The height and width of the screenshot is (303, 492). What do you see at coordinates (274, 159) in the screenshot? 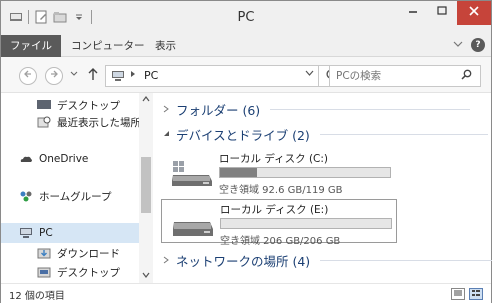
I see `drive-name: ローカル ディスク (C:)` at bounding box center [274, 159].